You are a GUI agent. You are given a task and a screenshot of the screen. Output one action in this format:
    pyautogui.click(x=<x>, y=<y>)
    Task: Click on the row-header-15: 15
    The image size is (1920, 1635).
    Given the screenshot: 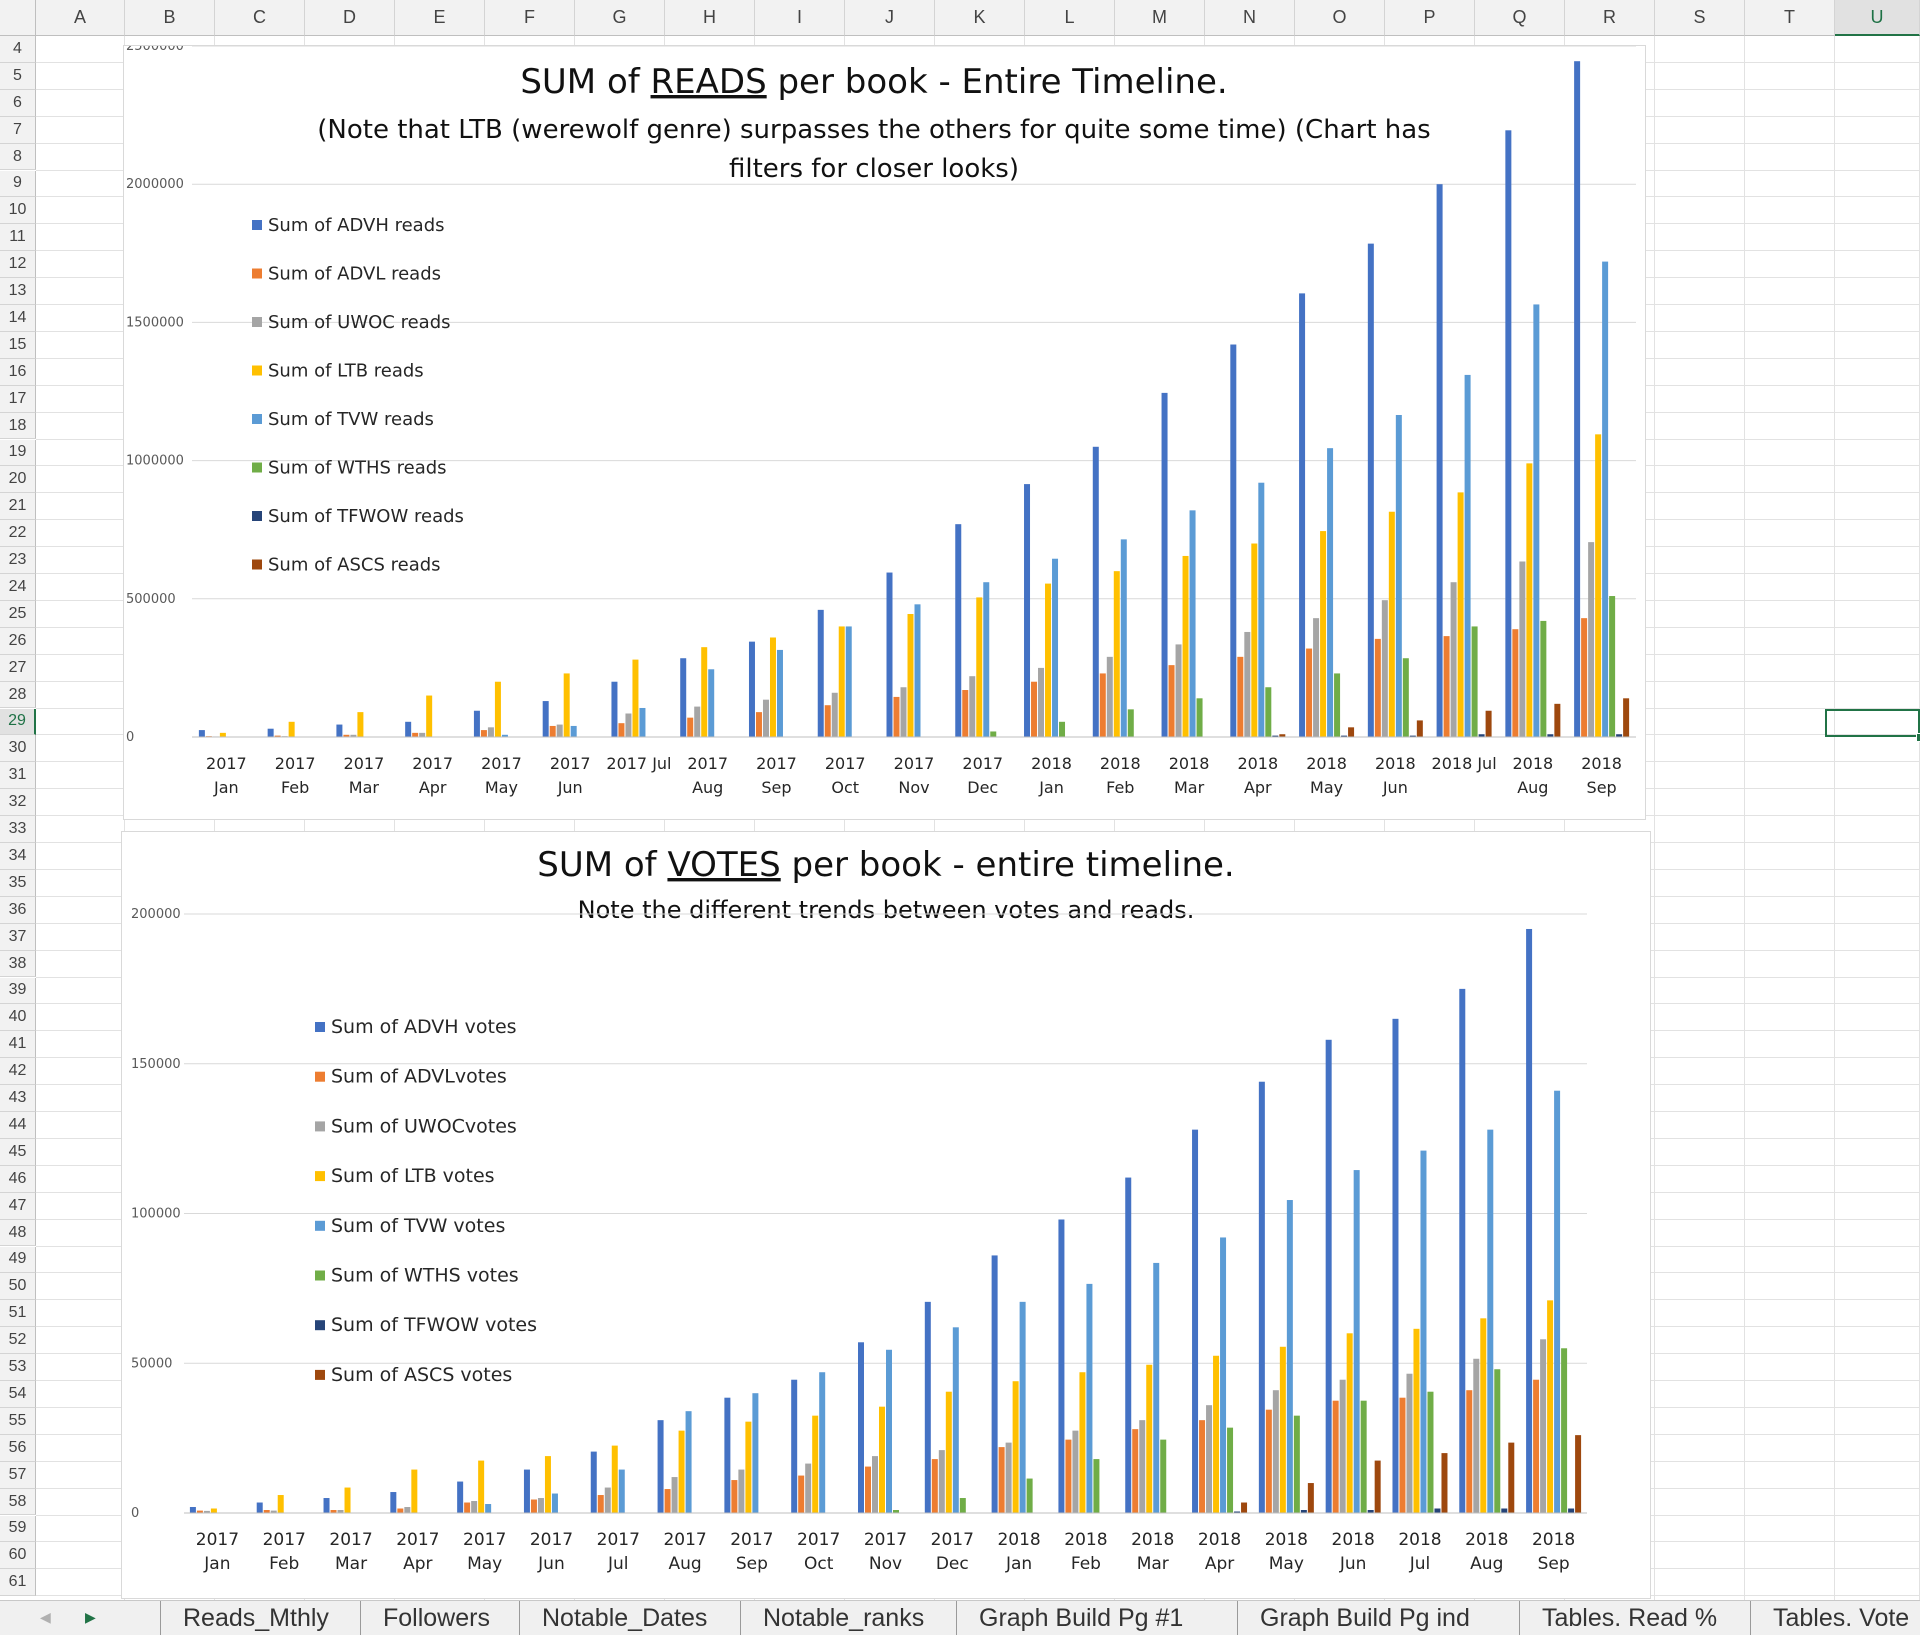 What is the action you would take?
    pyautogui.click(x=18, y=345)
    